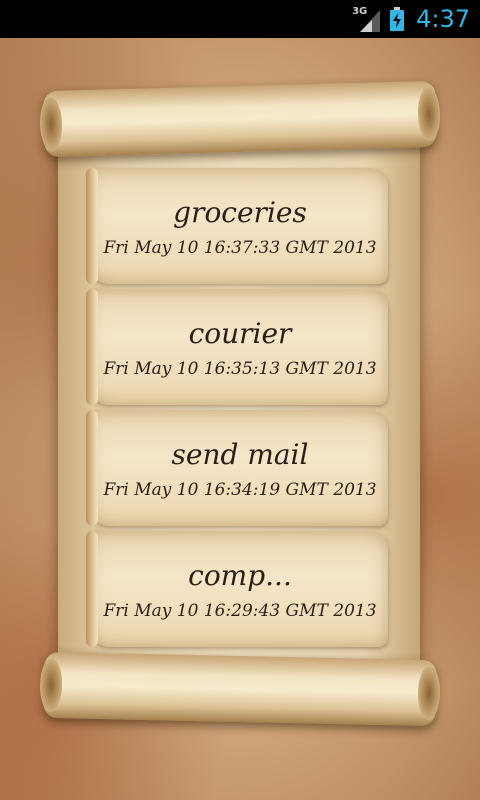 The height and width of the screenshot is (800, 480). I want to click on status-icons: 3G 4:37, so click(411, 19).